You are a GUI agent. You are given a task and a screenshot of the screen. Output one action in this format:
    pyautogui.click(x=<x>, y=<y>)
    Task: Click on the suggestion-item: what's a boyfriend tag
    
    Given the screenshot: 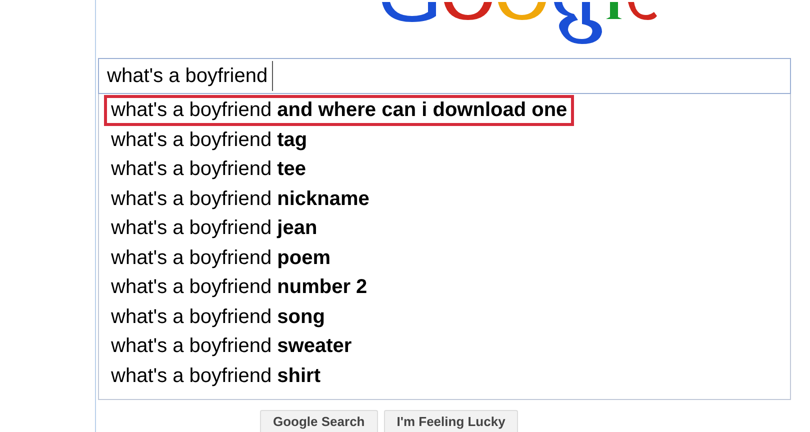 What is the action you would take?
    pyautogui.click(x=209, y=140)
    